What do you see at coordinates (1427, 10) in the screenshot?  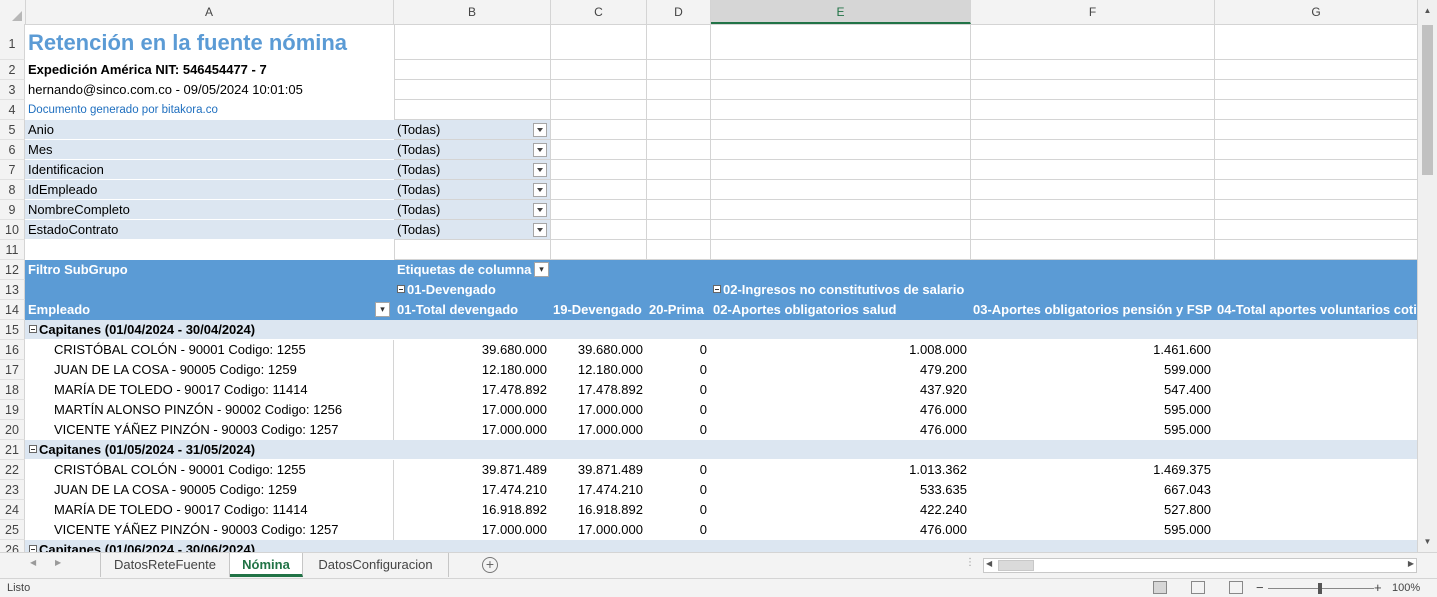 I see `scroll-up-icon: ▲` at bounding box center [1427, 10].